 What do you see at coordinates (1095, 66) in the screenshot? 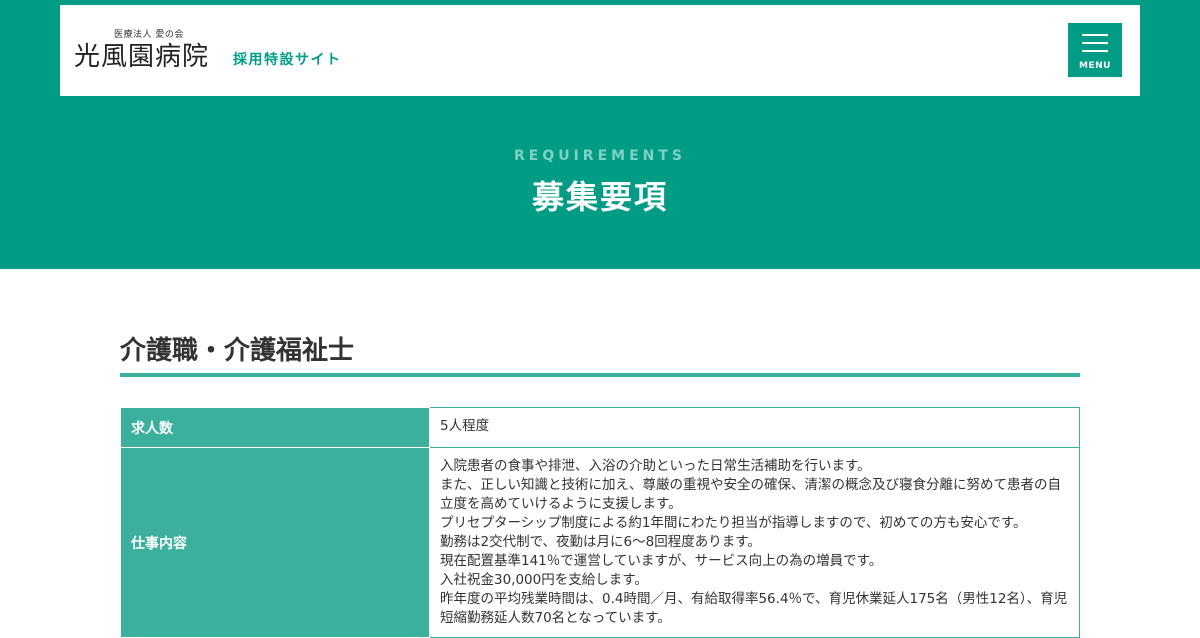
I see `menu-label: MENU` at bounding box center [1095, 66].